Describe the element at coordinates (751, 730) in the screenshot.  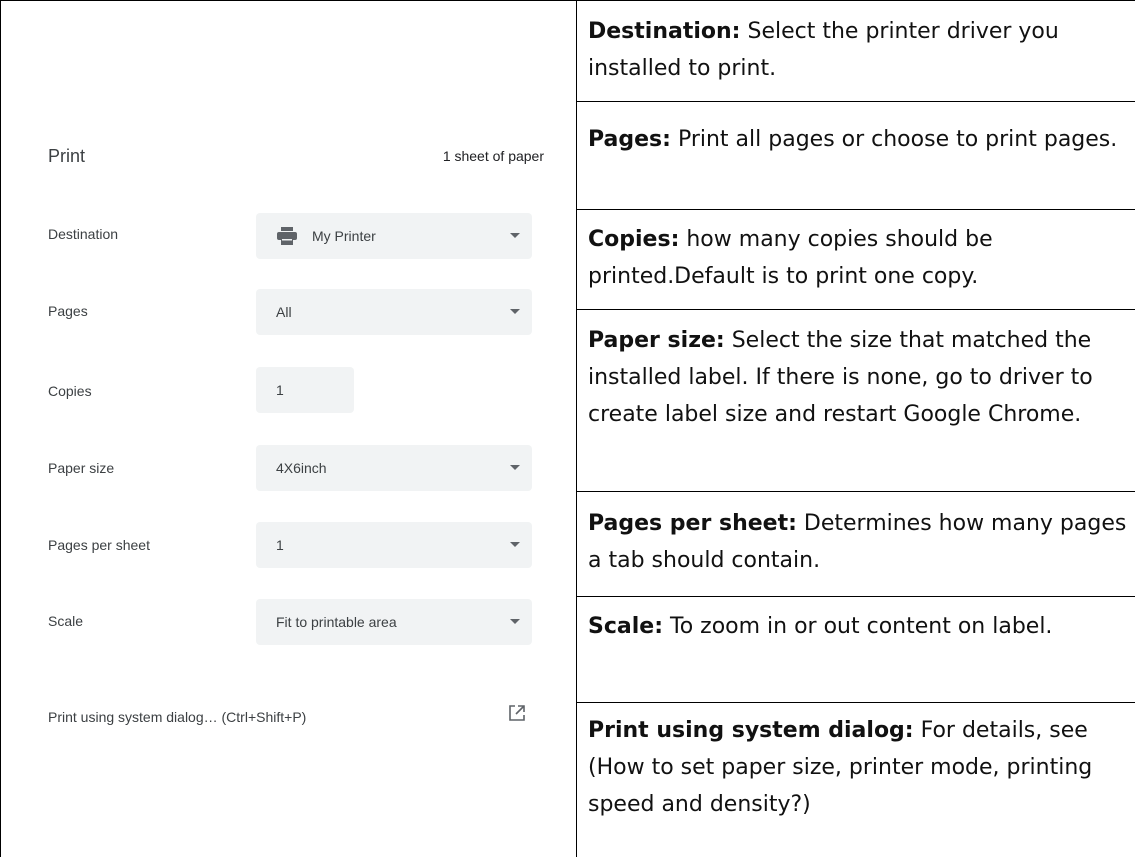
I see `description-term: Print using system dialog:` at that location.